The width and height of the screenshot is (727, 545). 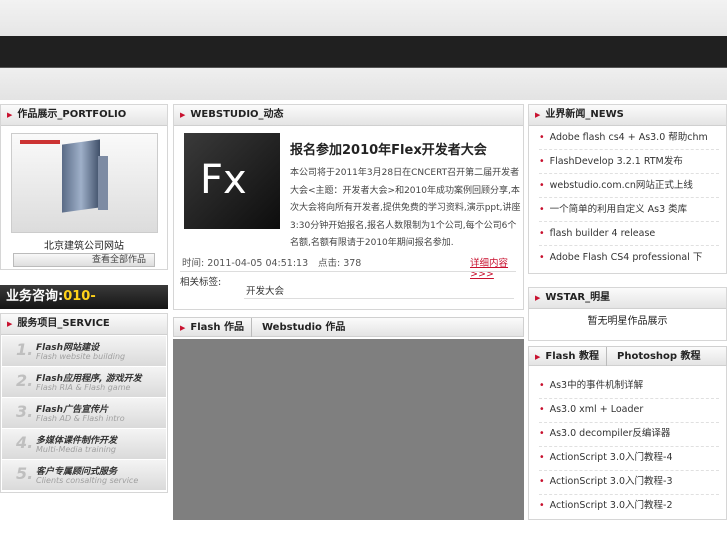 I want to click on webstudio-title: WEBSTUDIO_动态, so click(x=237, y=114).